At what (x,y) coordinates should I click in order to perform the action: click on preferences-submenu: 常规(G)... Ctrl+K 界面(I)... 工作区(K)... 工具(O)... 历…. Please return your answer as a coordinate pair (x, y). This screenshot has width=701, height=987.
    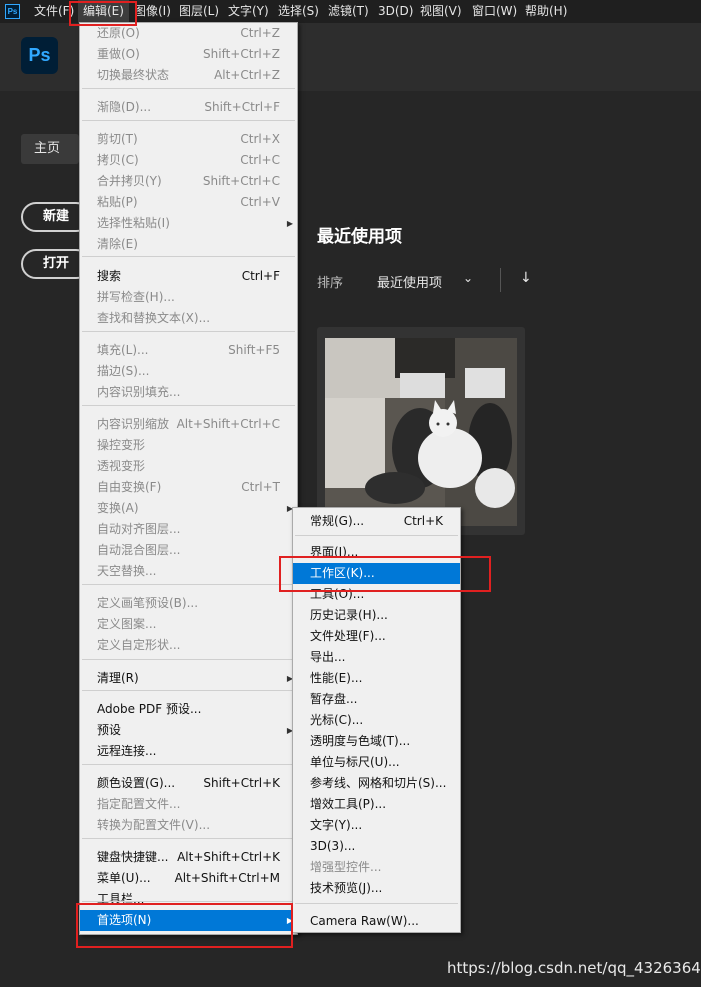
    Looking at the image, I should click on (376, 720).